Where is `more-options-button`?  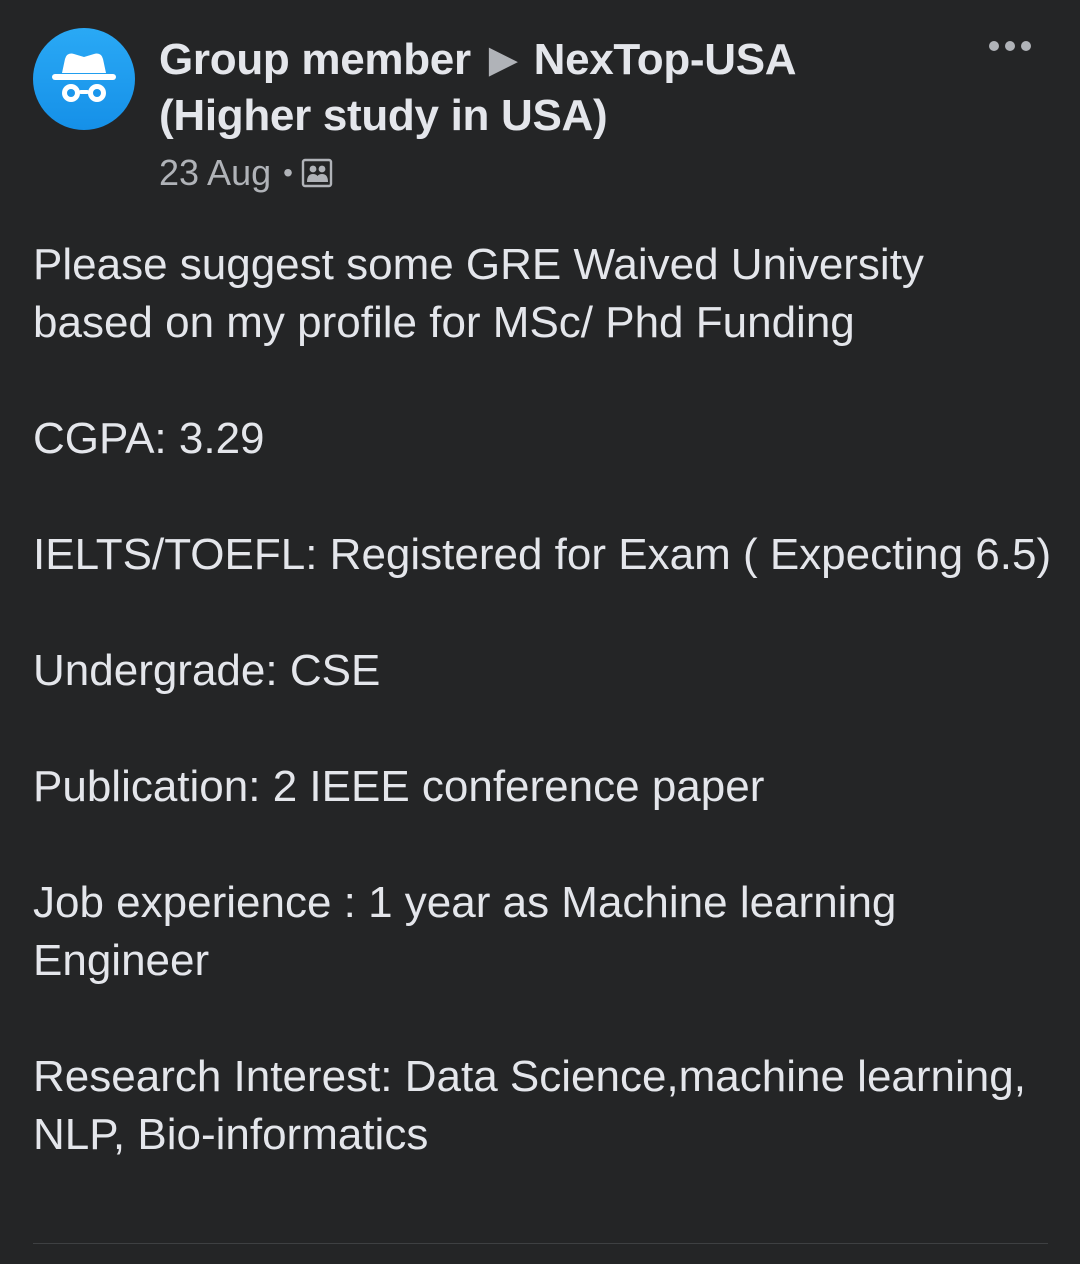 more-options-button is located at coordinates (1010, 46).